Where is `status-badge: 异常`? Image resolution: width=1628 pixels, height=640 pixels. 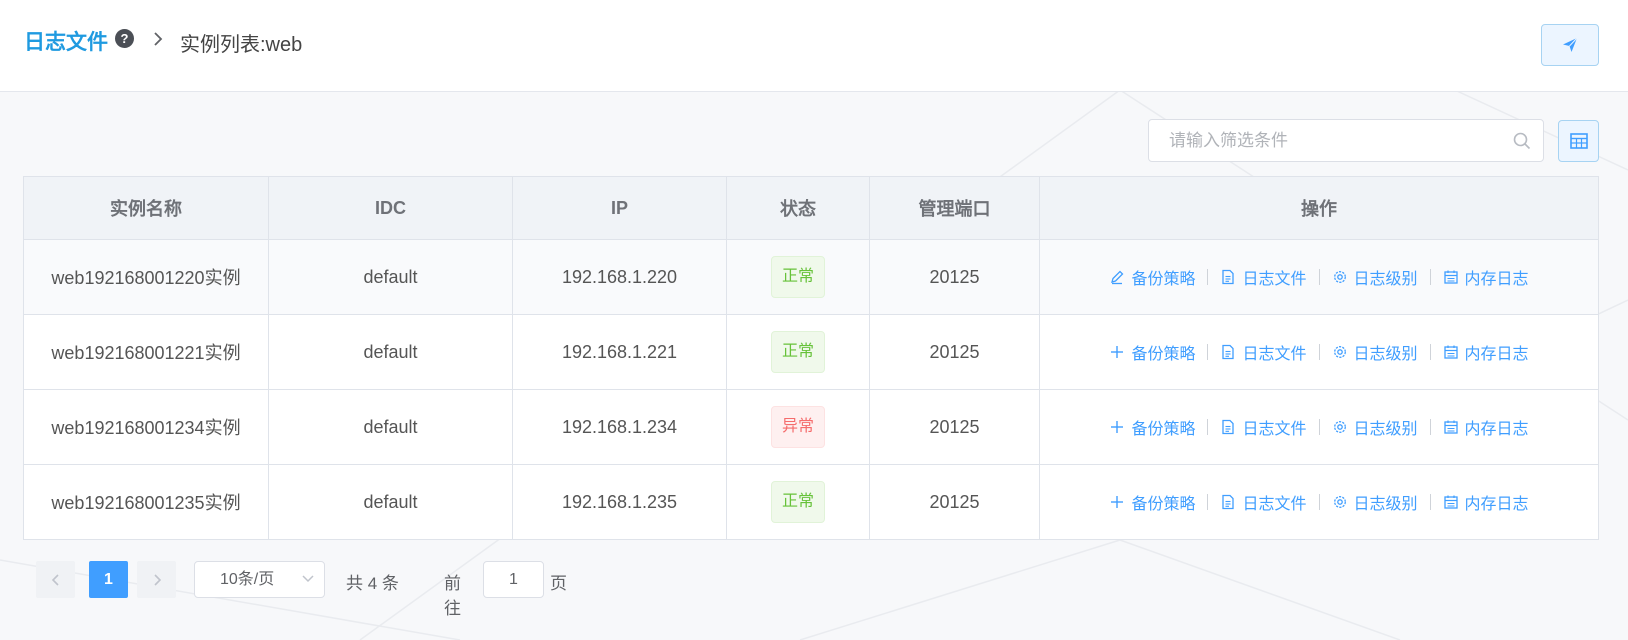 status-badge: 异常 is located at coordinates (797, 427).